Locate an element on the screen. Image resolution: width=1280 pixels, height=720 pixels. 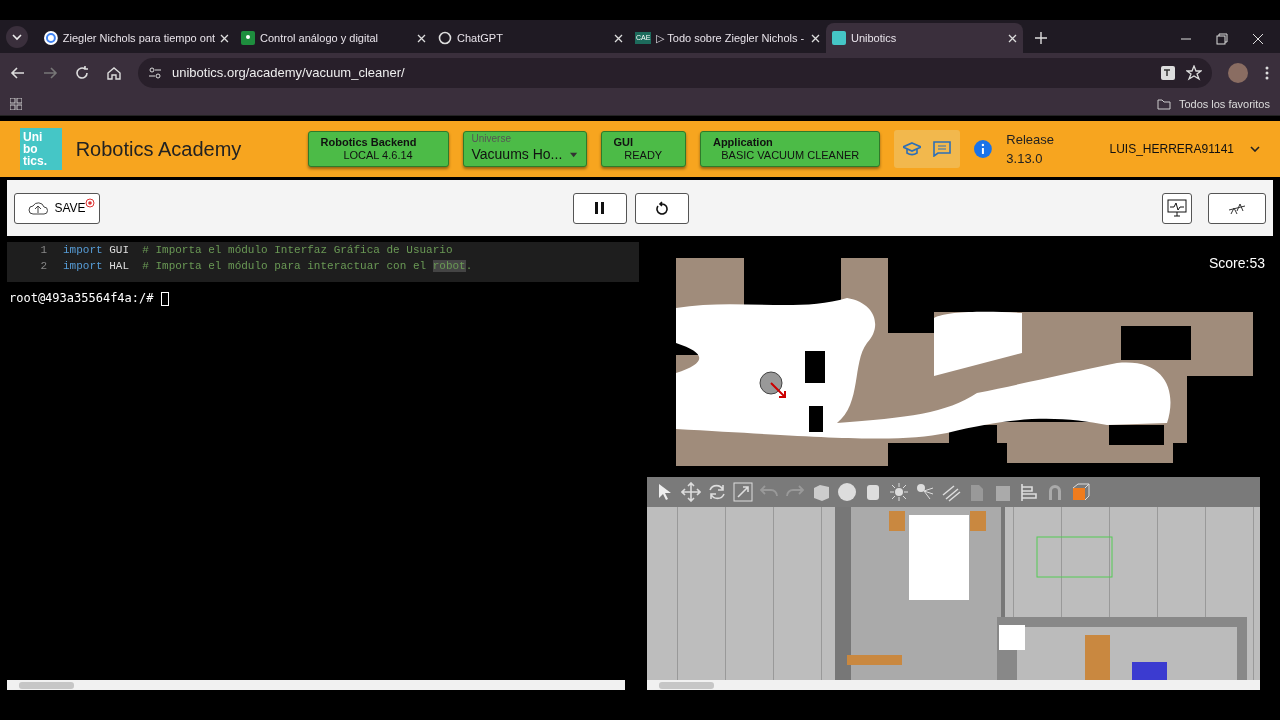
pause-icon is located at coordinates (600, 208).